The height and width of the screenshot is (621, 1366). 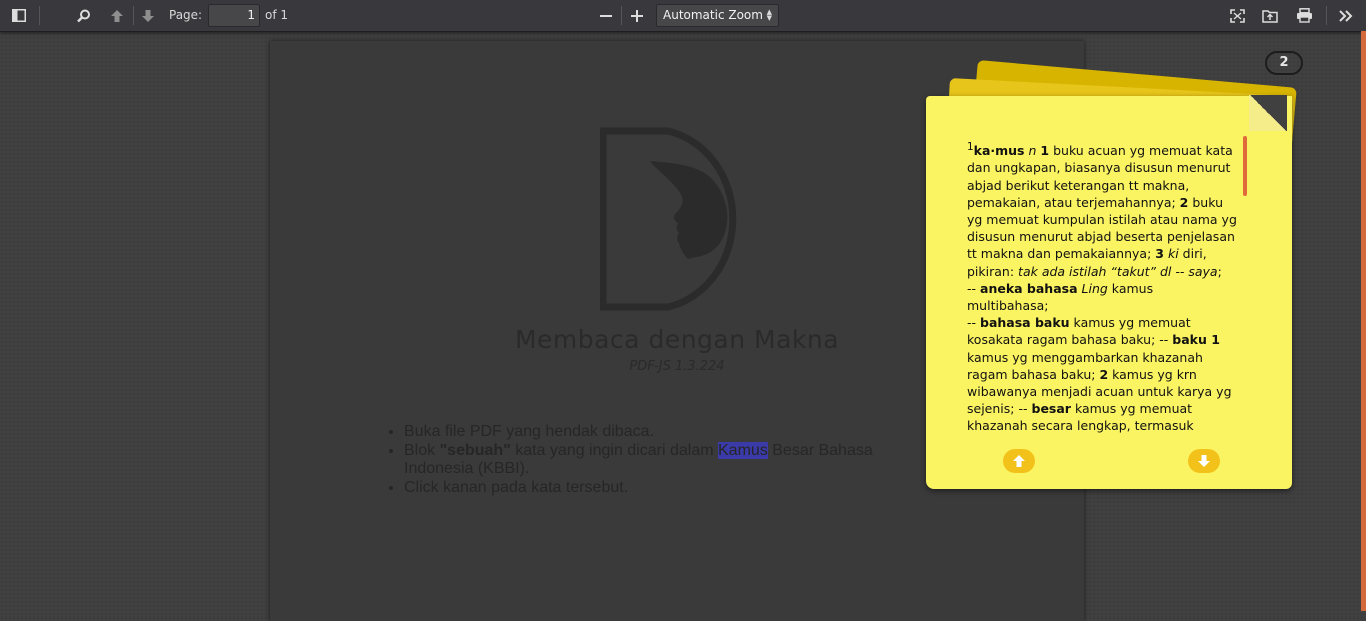 What do you see at coordinates (769, 15) in the screenshot?
I see `select-arrows-icon: ▲ ▼` at bounding box center [769, 15].